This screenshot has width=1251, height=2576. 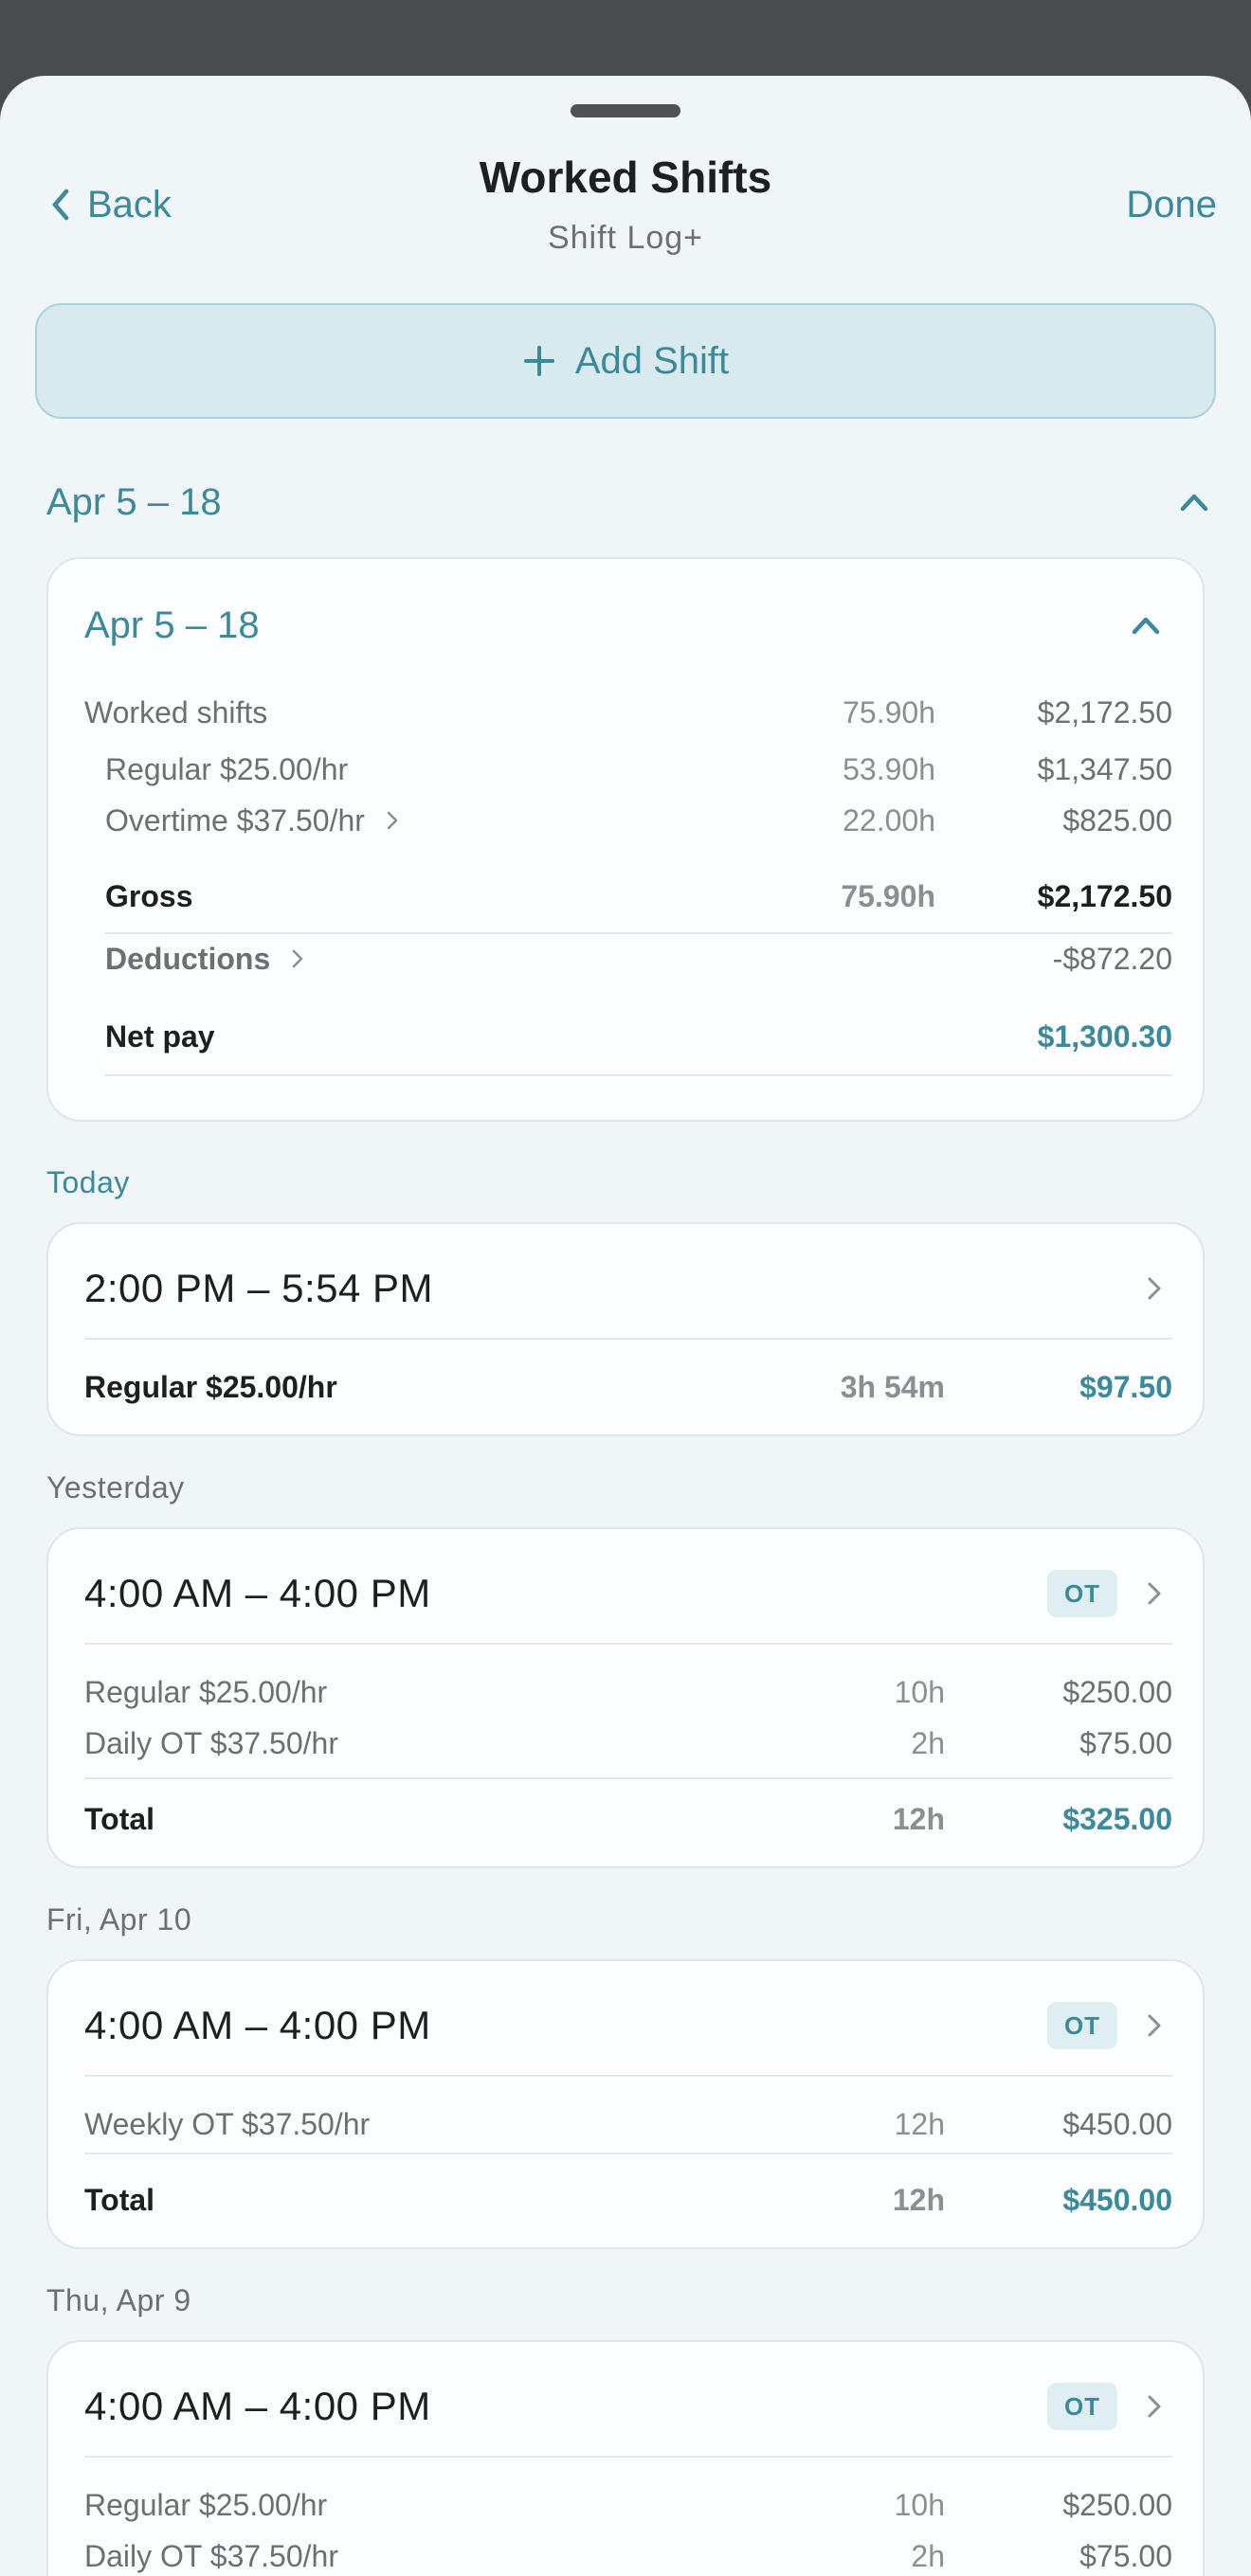 I want to click on sheet-grabber, so click(x=626, y=110).